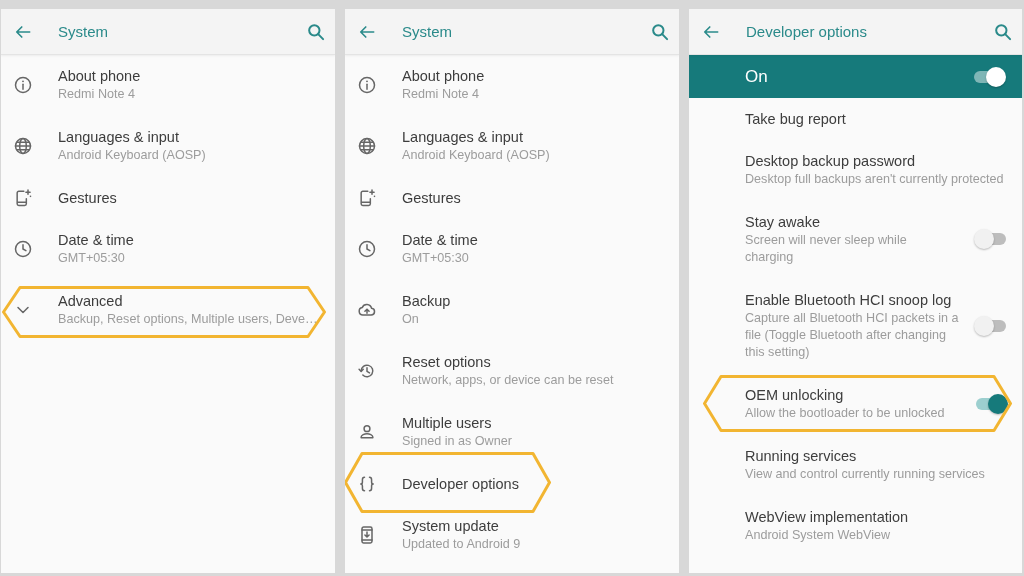 The image size is (1024, 576). What do you see at coordinates (537, 423) in the screenshot?
I see `setting-title: Multiple users` at bounding box center [537, 423].